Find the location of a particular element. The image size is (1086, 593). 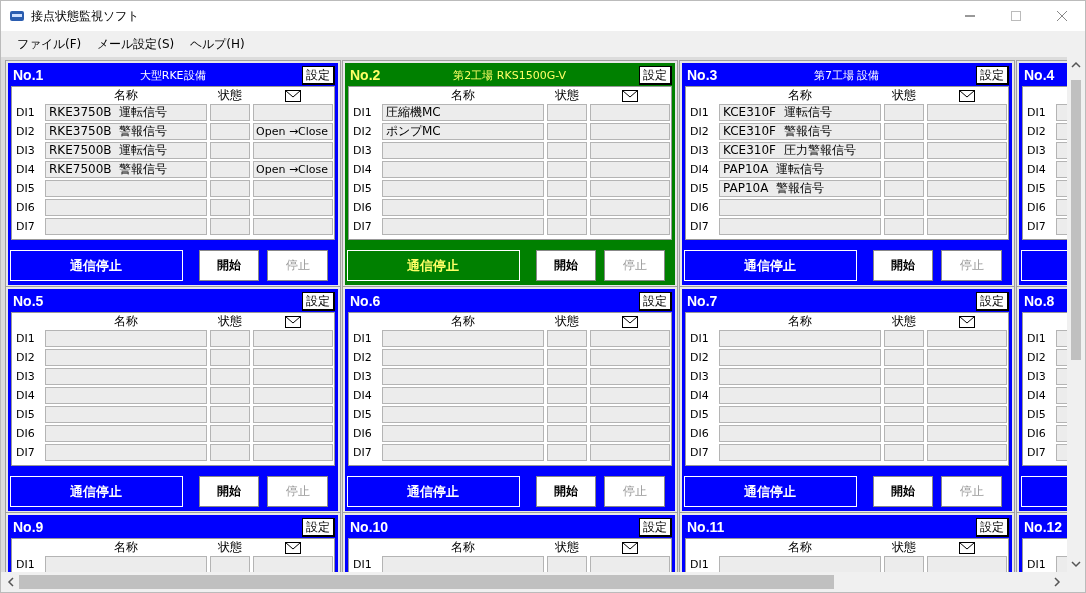

menu-item: ヘルプ(H) is located at coordinates (217, 44).